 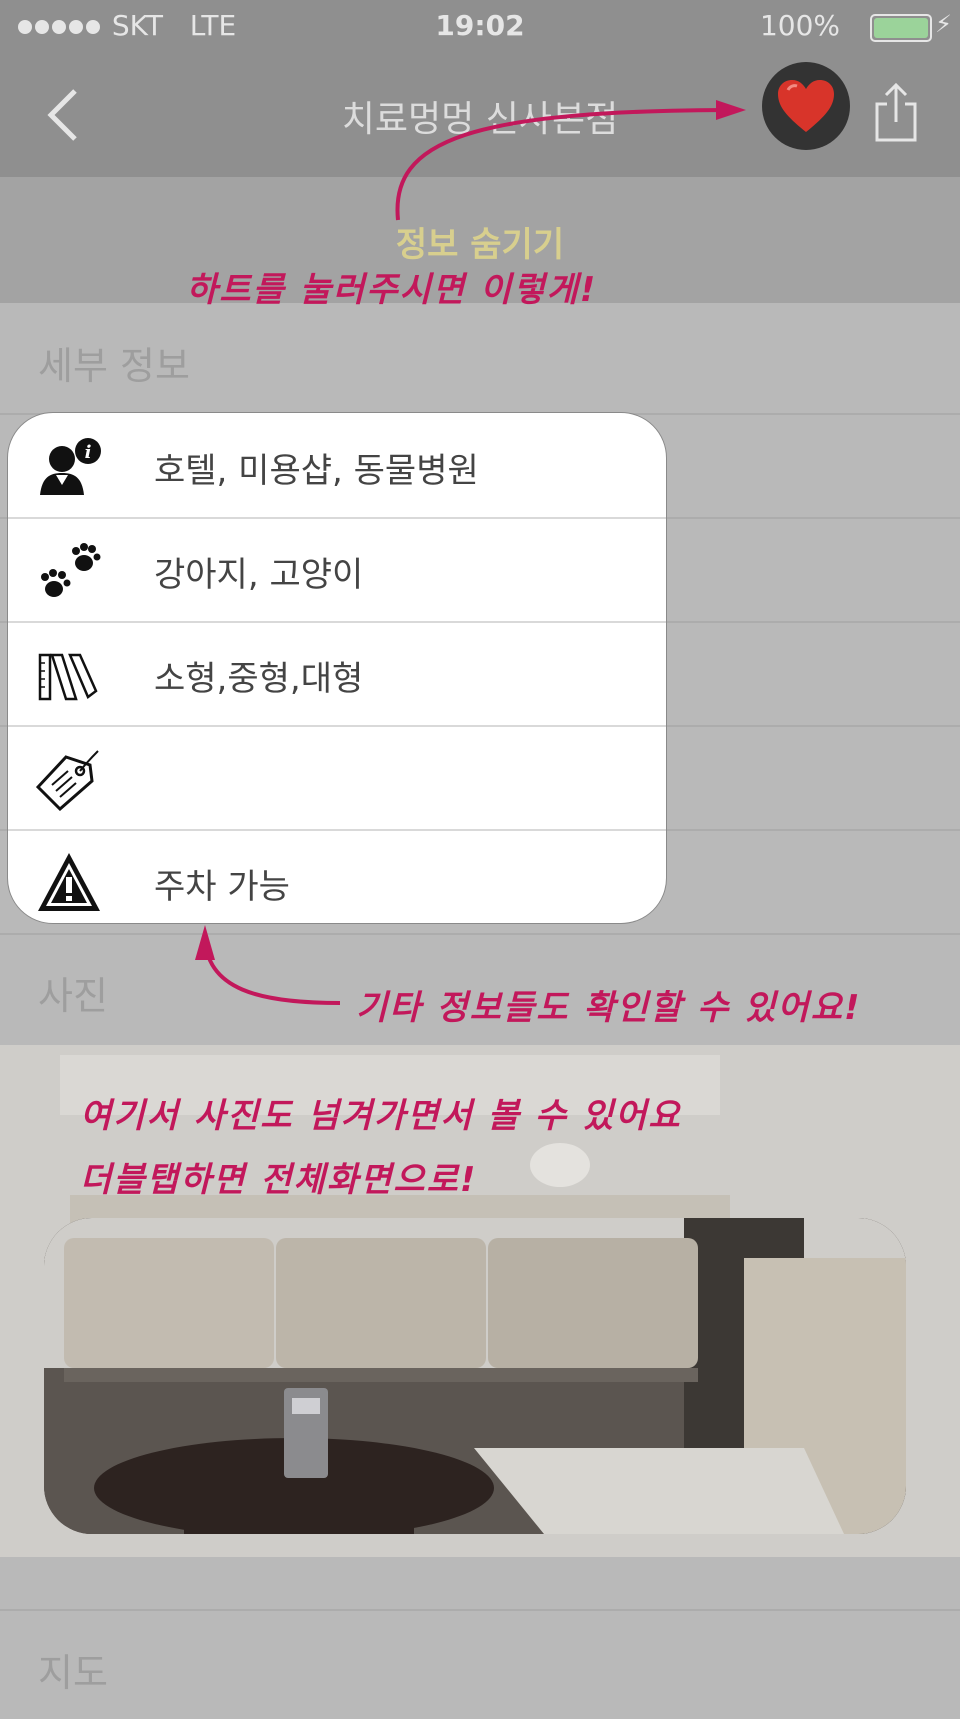 I want to click on arrow-to-card, so click(x=272, y=969).